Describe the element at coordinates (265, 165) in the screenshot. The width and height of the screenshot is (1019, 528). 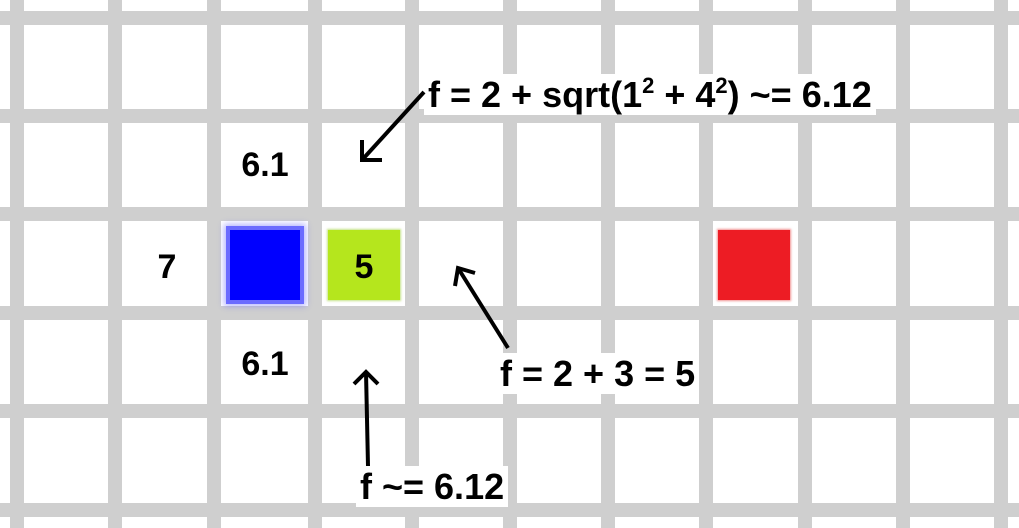
I see `top-neighbor-value: 6.1` at that location.